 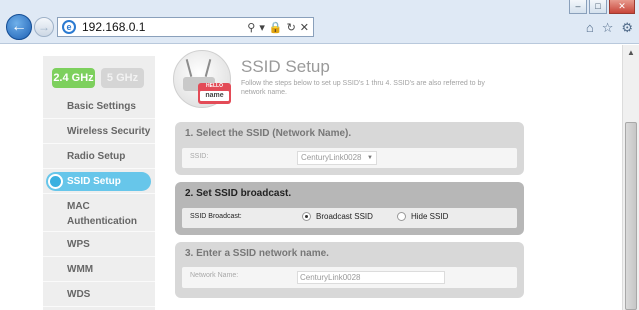 What do you see at coordinates (122, 78) in the screenshot?
I see `band-tab-5ghz: 5 GHz` at bounding box center [122, 78].